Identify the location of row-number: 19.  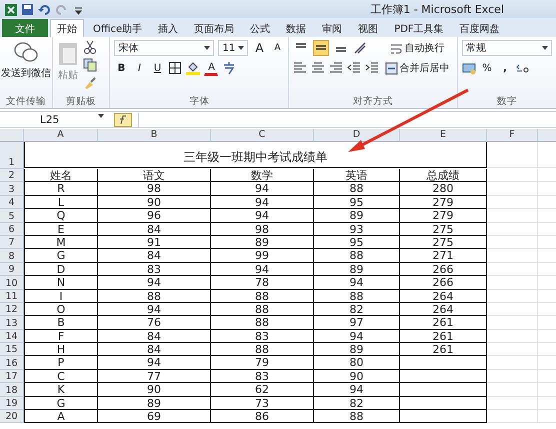
(12, 403).